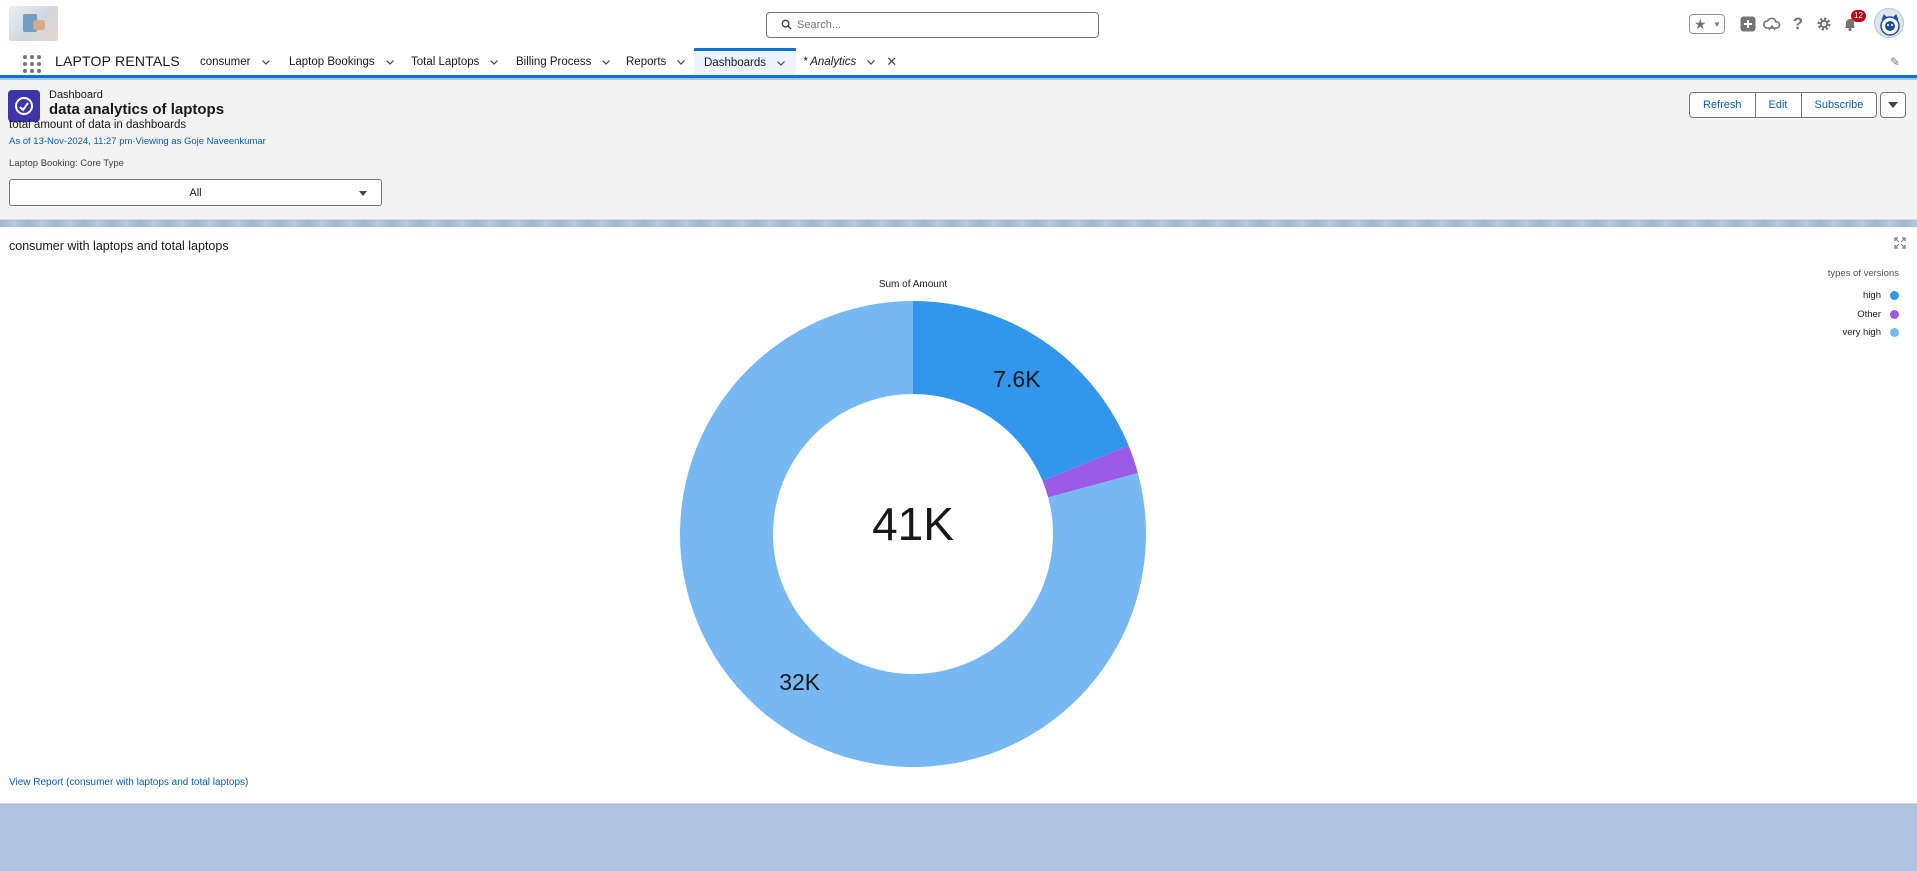 This screenshot has width=1917, height=871. Describe the element at coordinates (735, 63) in the screenshot. I see `tab-label: Dashboards` at that location.